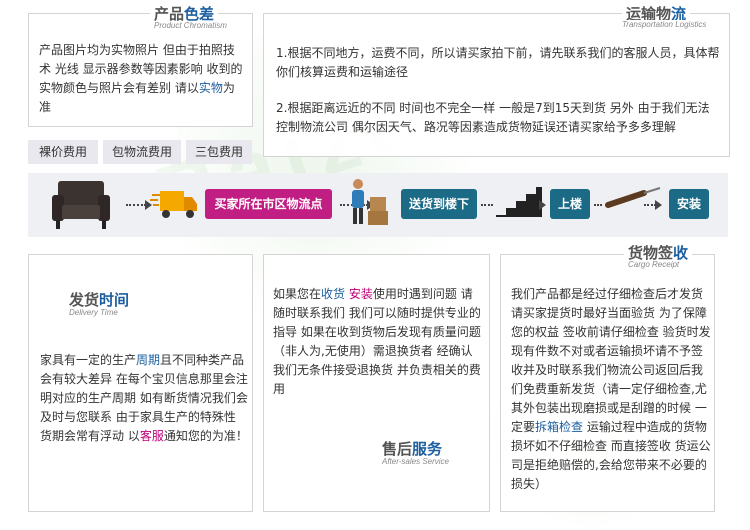 This screenshot has height=530, width=750. What do you see at coordinates (415, 461) in the screenshot?
I see `after-sales-subtitle: After-sales Service` at bounding box center [415, 461].